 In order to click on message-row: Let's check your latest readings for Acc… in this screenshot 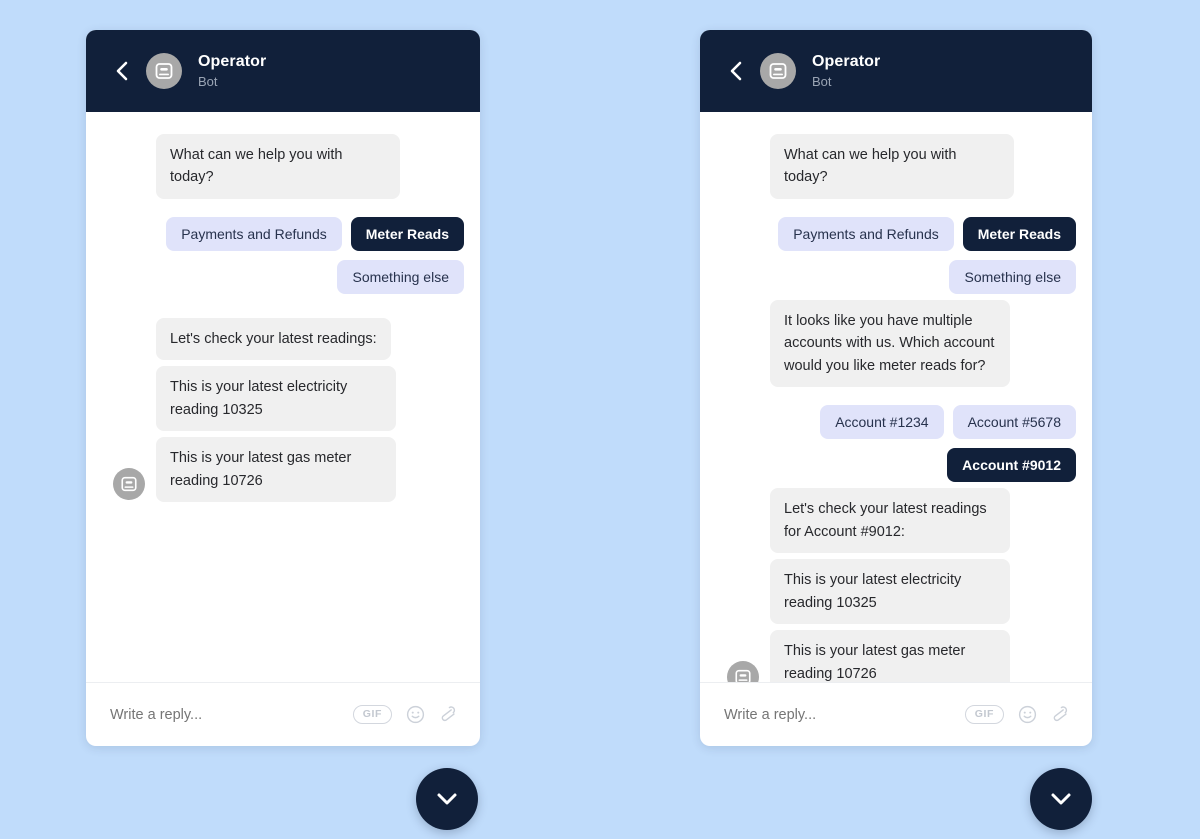, I will do `click(896, 585)`.